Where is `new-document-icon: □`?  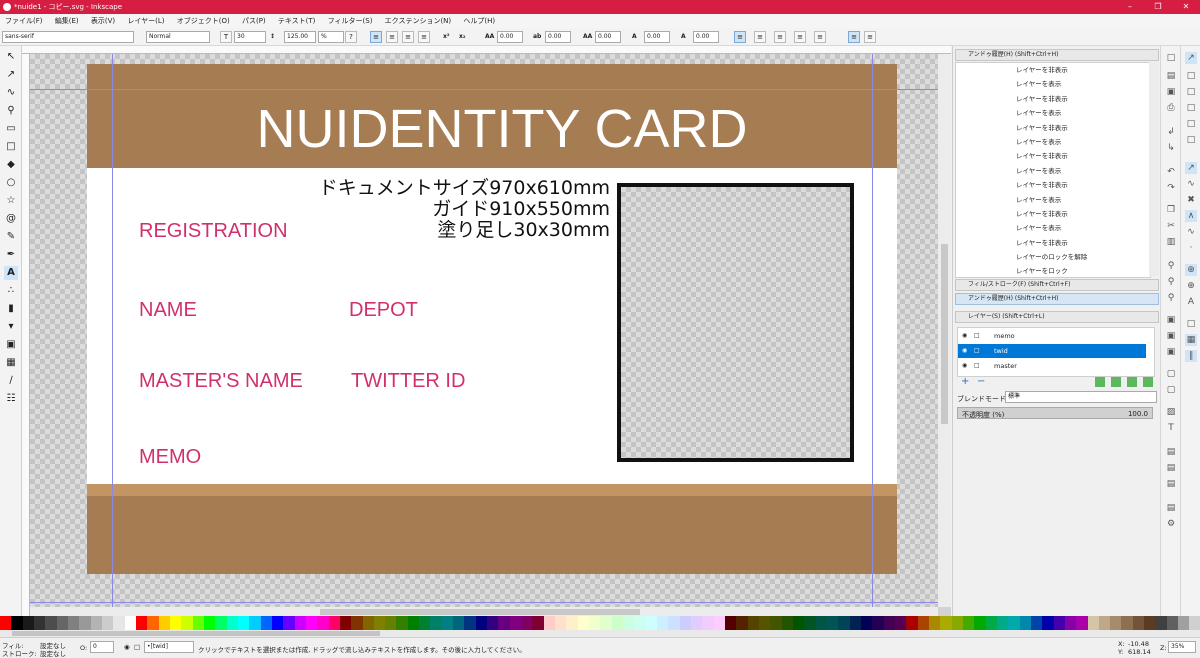 new-document-icon: □ is located at coordinates (1171, 58).